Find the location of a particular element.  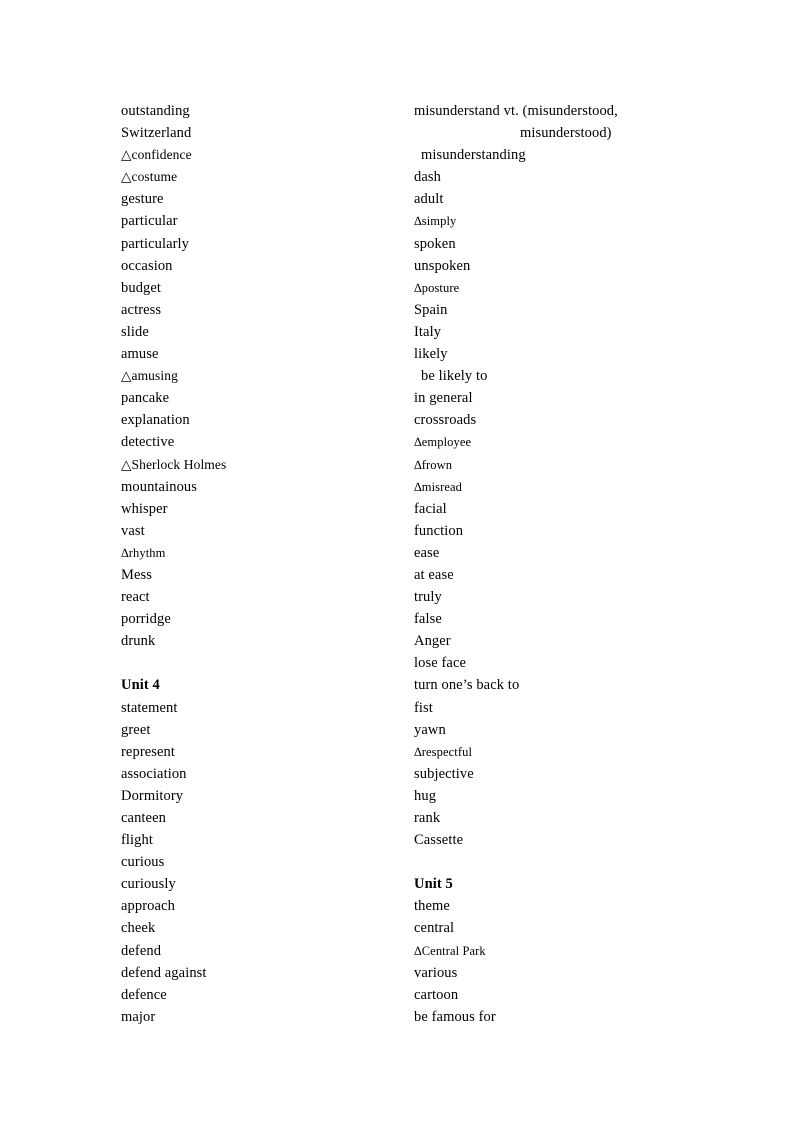

word-list-item: gesture is located at coordinates (142, 199).